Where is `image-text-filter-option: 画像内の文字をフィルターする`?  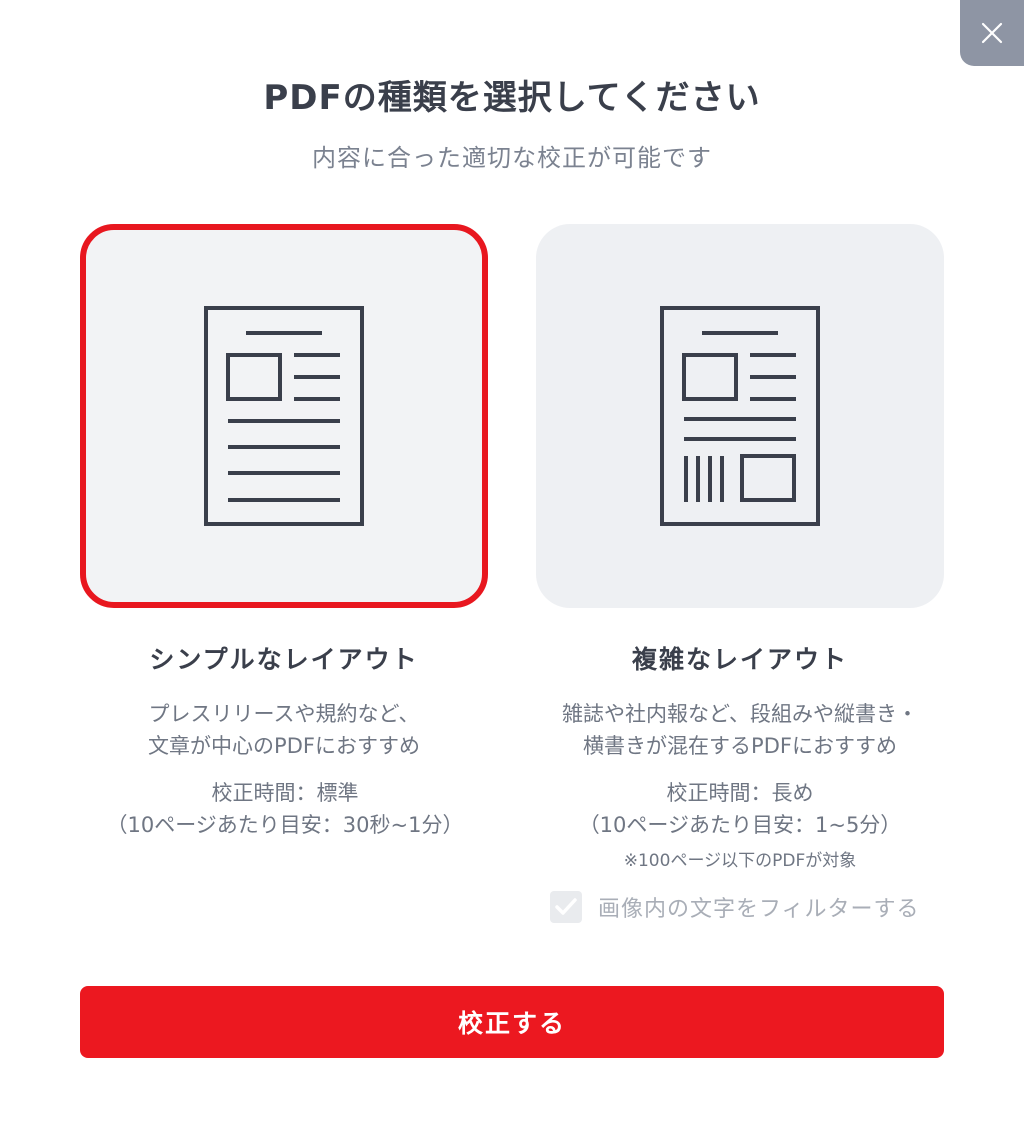
image-text-filter-option: 画像内の文字をフィルターする is located at coordinates (735, 907).